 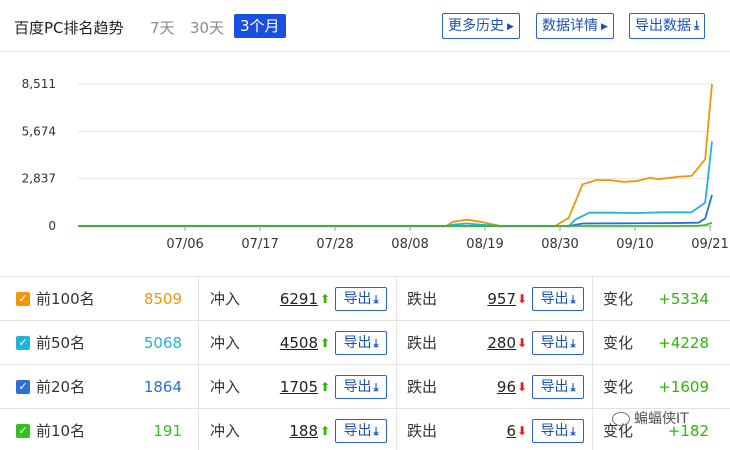 I want to click on y-tick-label: 5,674, so click(x=39, y=131).